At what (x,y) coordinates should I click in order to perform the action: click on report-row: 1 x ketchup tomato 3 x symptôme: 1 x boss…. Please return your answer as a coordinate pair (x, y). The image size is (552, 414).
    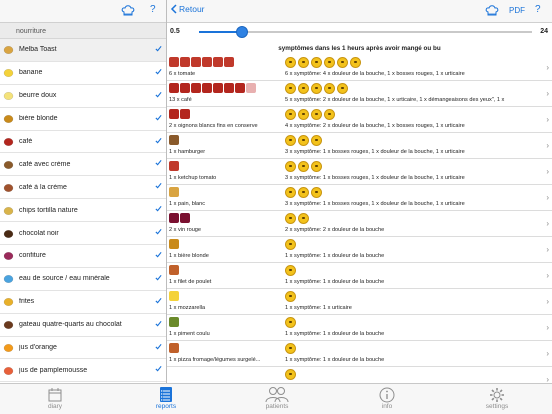
    Looking at the image, I should click on (359, 172).